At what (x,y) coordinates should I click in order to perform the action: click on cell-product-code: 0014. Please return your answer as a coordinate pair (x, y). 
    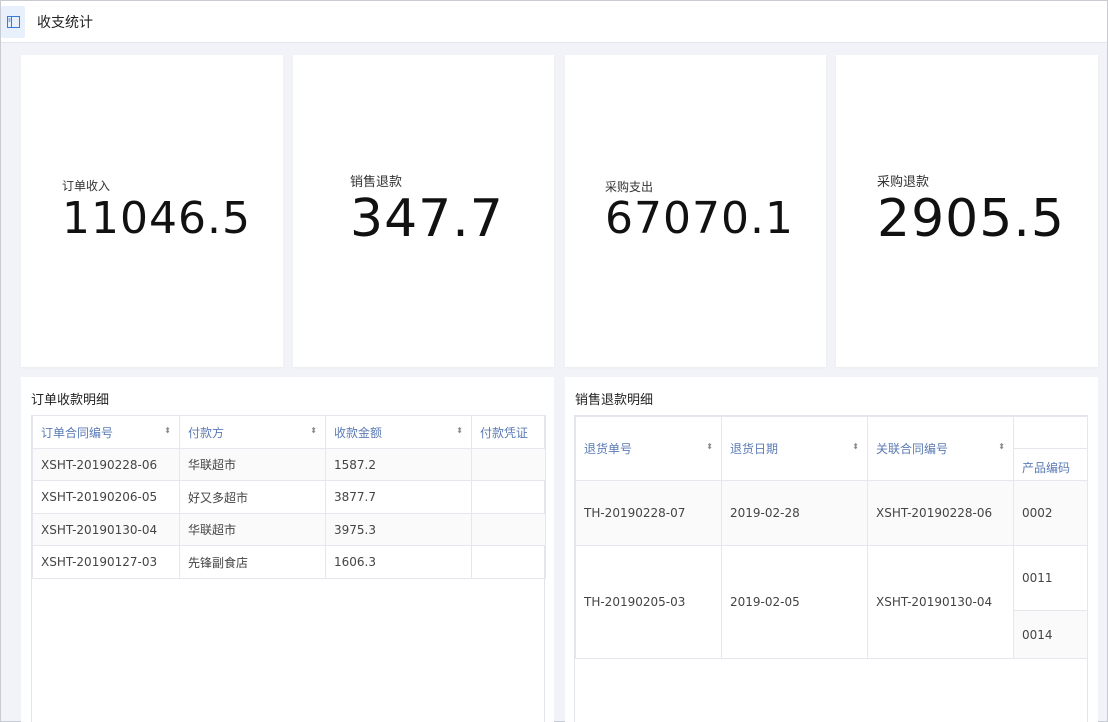
    Looking at the image, I should click on (1050, 634).